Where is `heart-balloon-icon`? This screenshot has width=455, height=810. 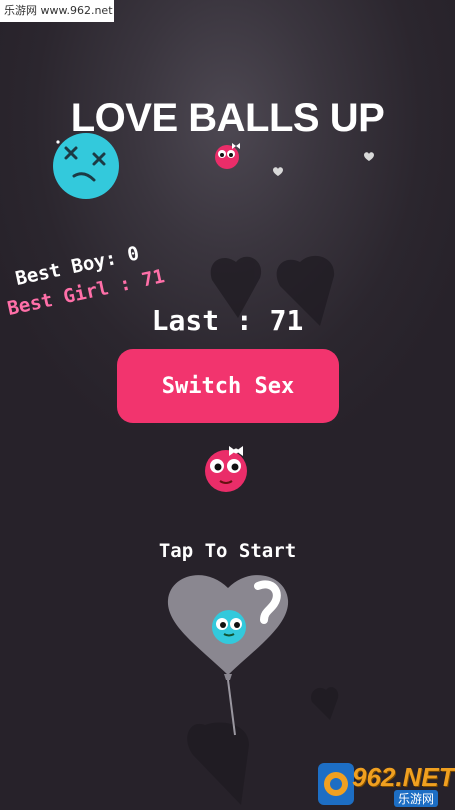
heart-balloon-icon is located at coordinates (228, 655).